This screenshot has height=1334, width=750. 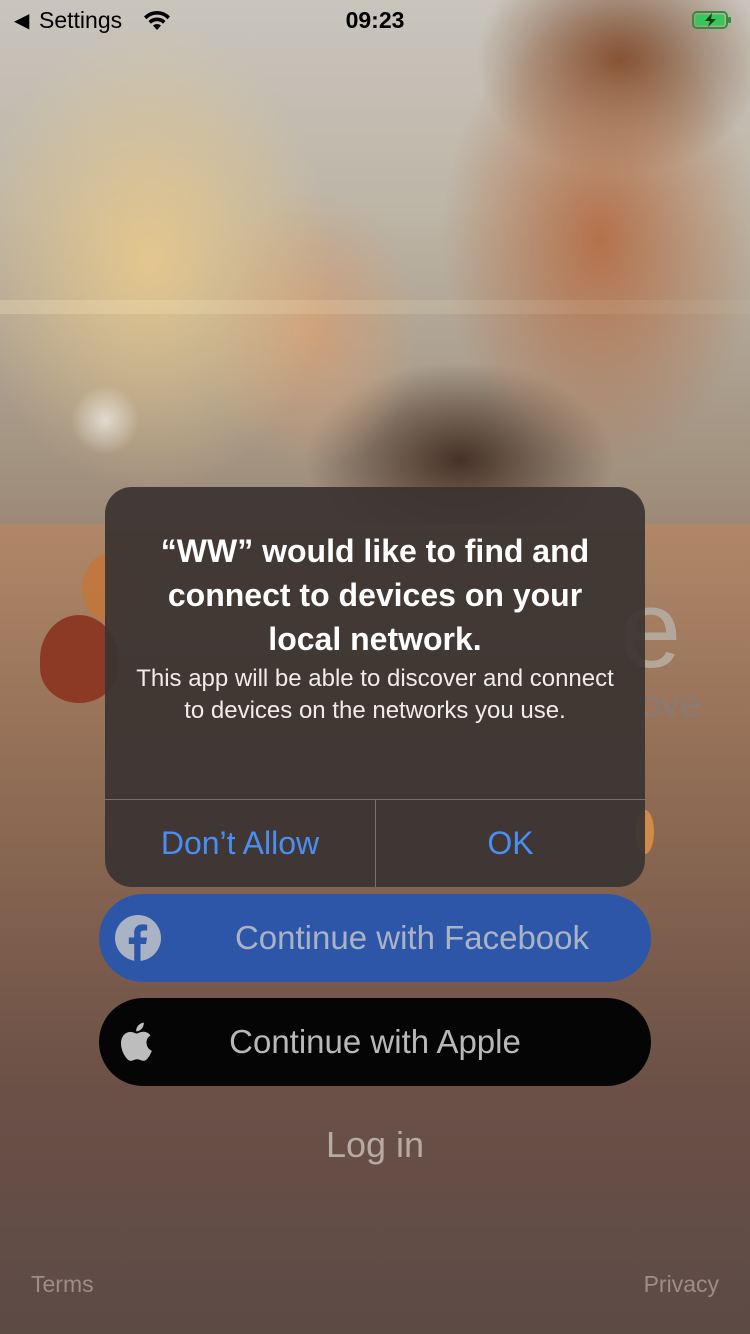 What do you see at coordinates (62, 1284) in the screenshot?
I see `terms-link: Terms` at bounding box center [62, 1284].